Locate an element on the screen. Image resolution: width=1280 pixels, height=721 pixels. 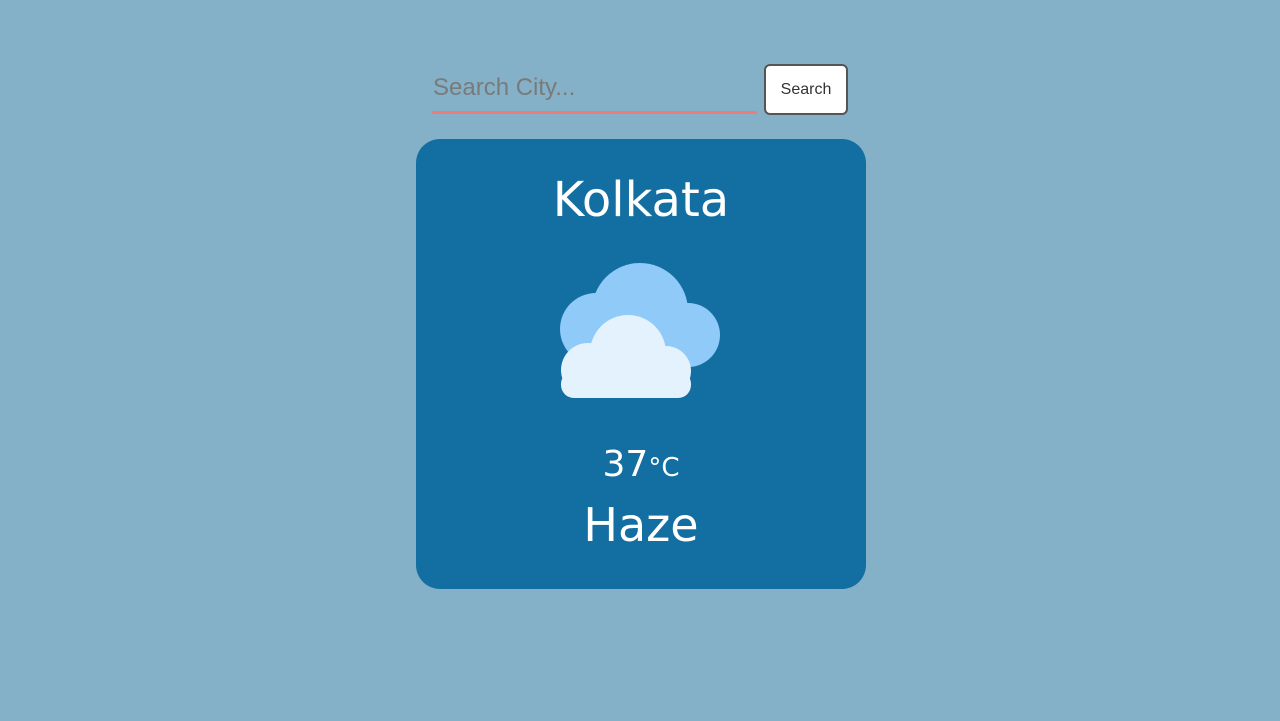
temperature: 37°C is located at coordinates (641, 466).